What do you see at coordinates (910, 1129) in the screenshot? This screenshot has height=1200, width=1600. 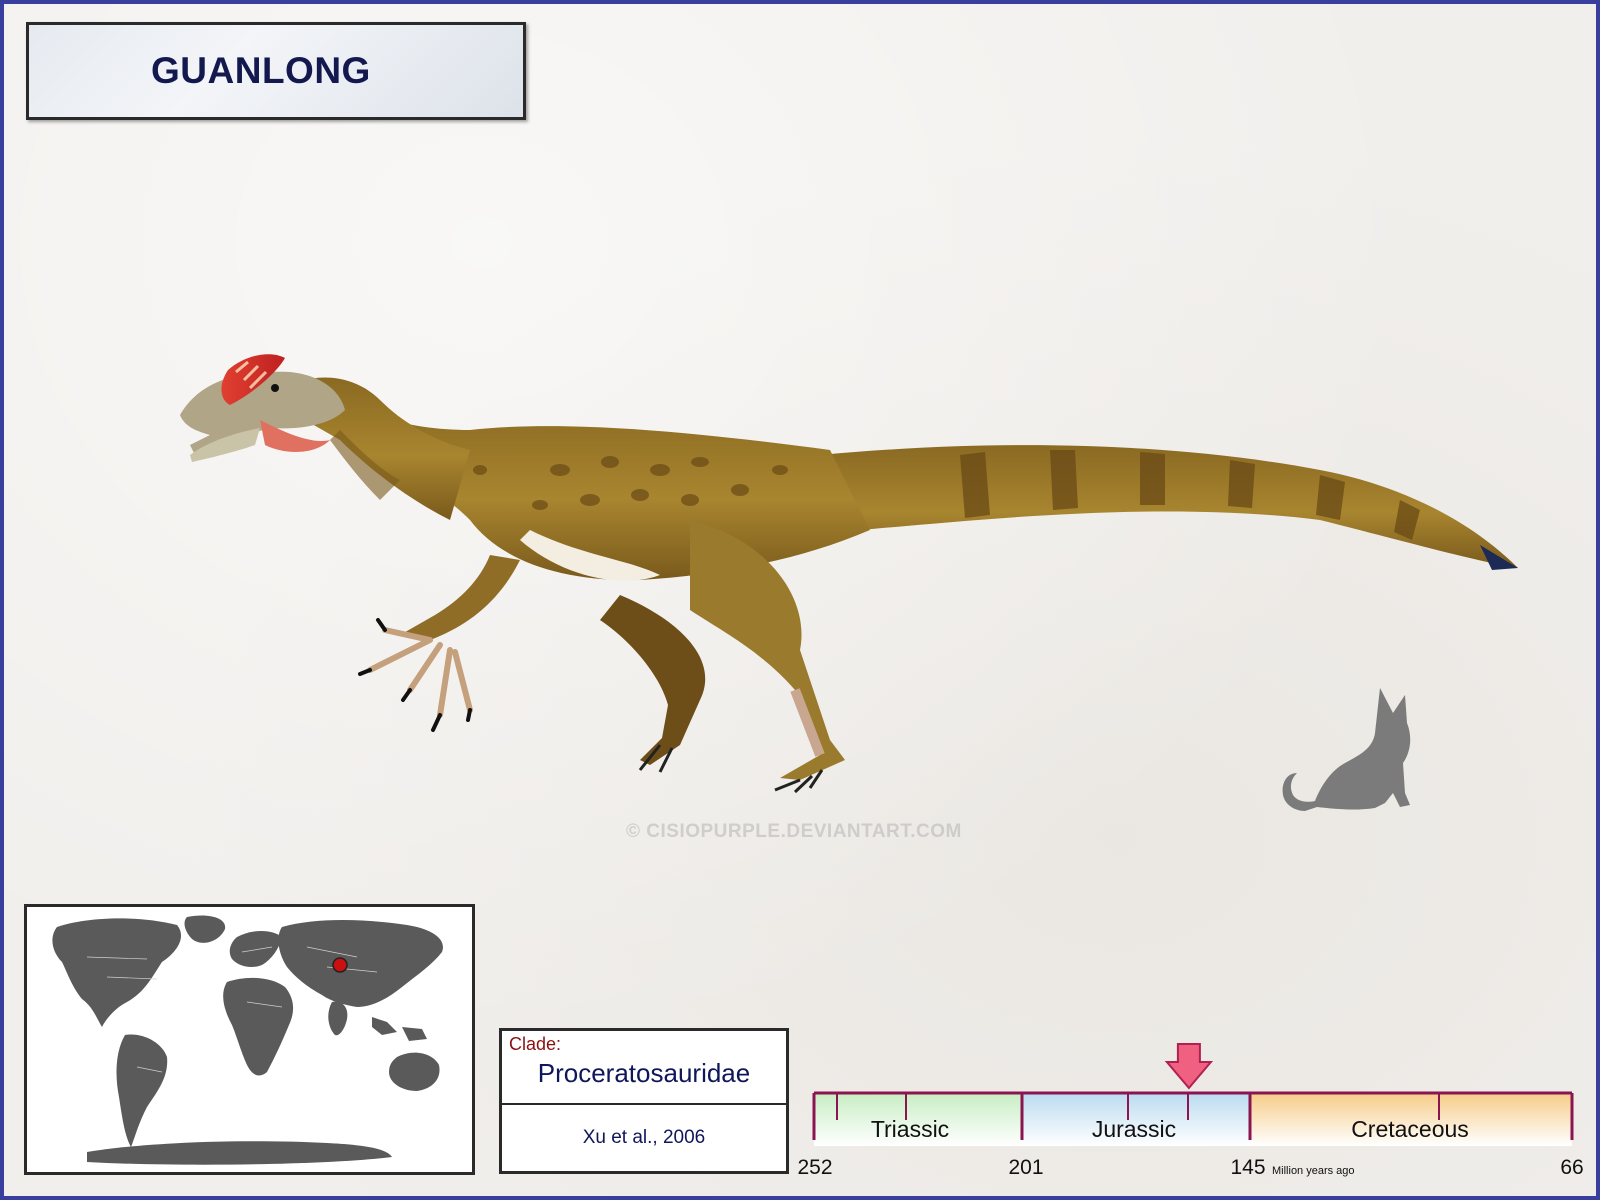 I see `period-label-triassic: Triassic` at bounding box center [910, 1129].